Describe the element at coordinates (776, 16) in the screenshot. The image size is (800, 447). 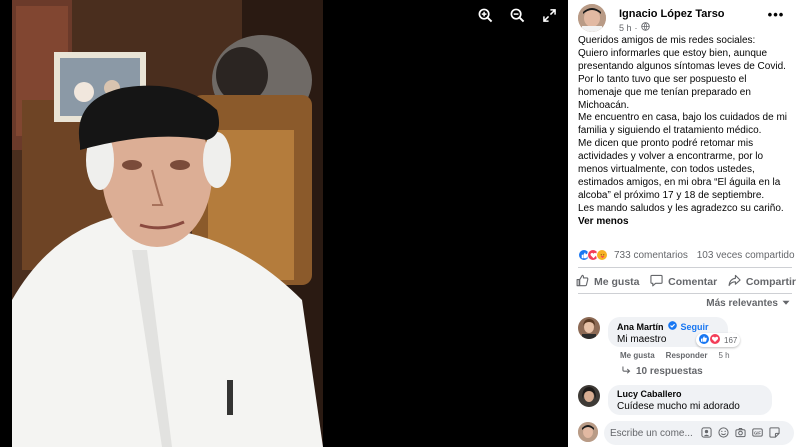
I see `more-options-button: •••` at that location.